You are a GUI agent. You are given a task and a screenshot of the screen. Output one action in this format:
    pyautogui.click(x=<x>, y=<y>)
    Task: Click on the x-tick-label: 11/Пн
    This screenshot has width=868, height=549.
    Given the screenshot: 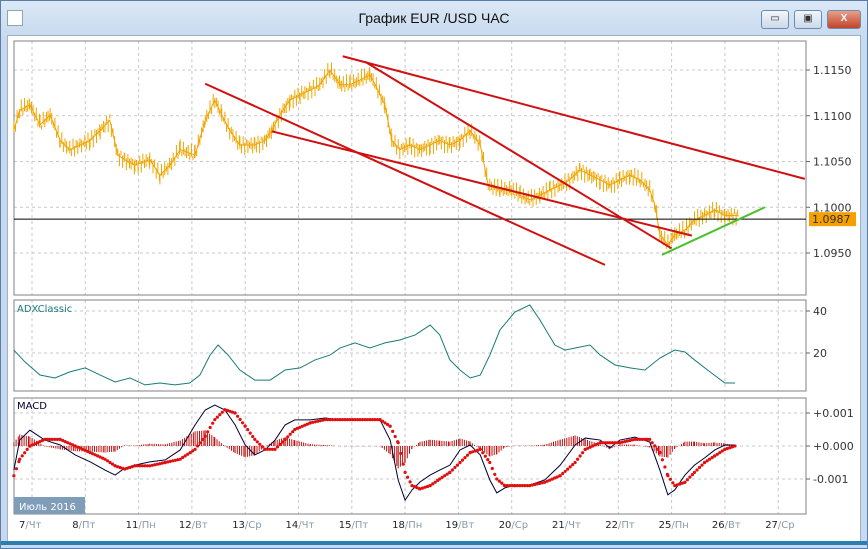 What is the action you would take?
    pyautogui.click(x=141, y=525)
    